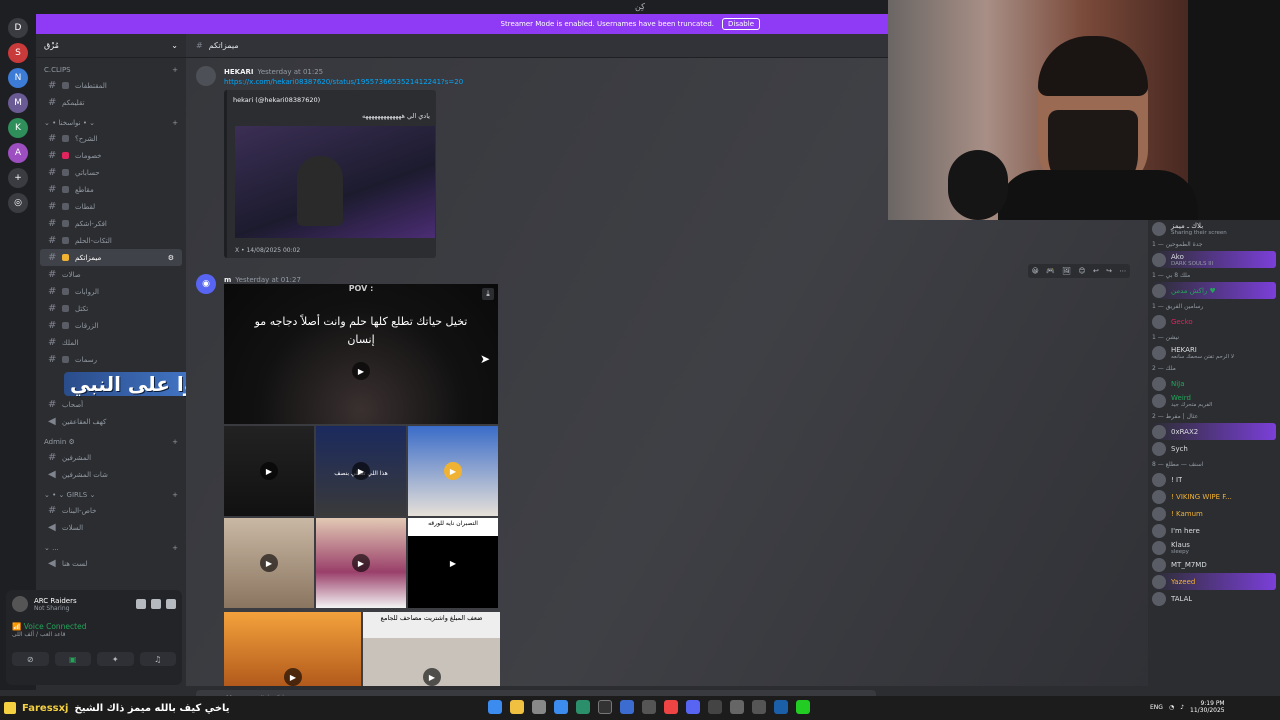  What do you see at coordinates (111, 172) in the screenshot?
I see `channel-item: # حساباتي` at bounding box center [111, 172].